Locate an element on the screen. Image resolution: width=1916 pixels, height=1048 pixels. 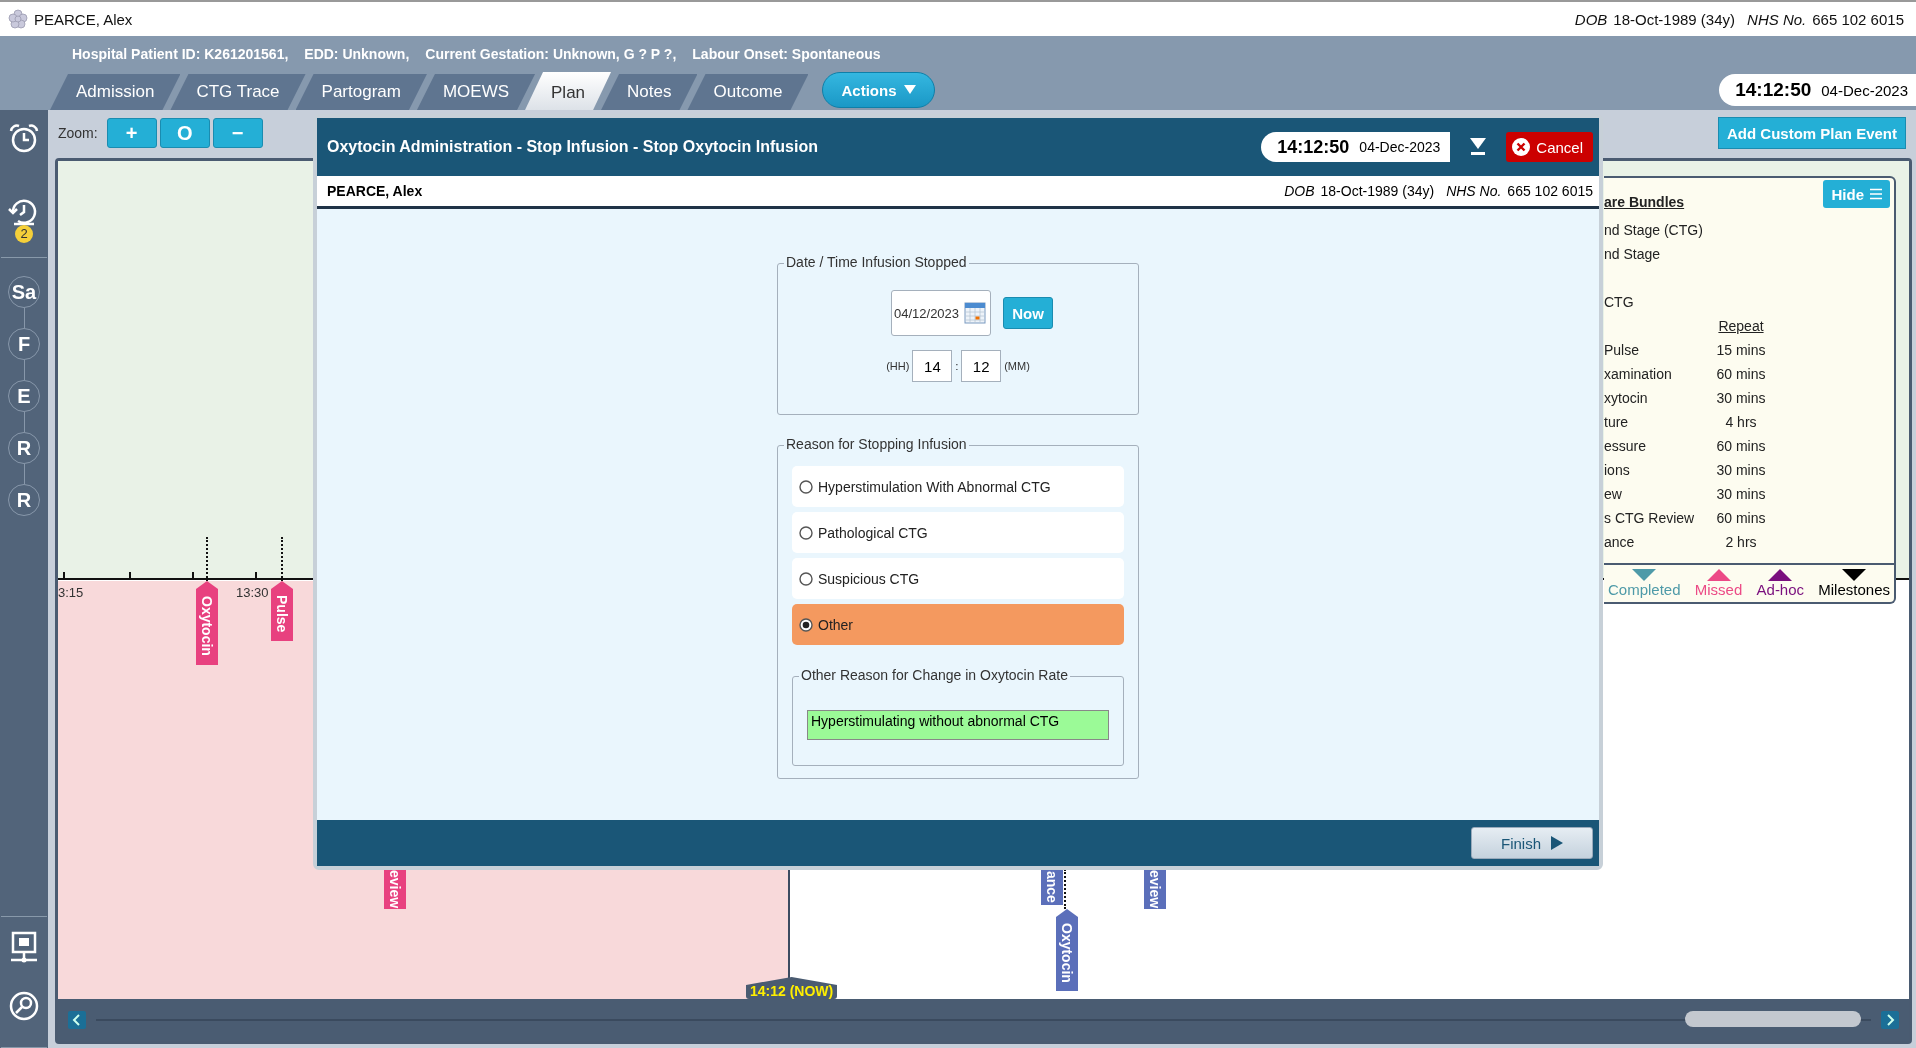
legend-label: Missed is located at coordinates (1718, 589).